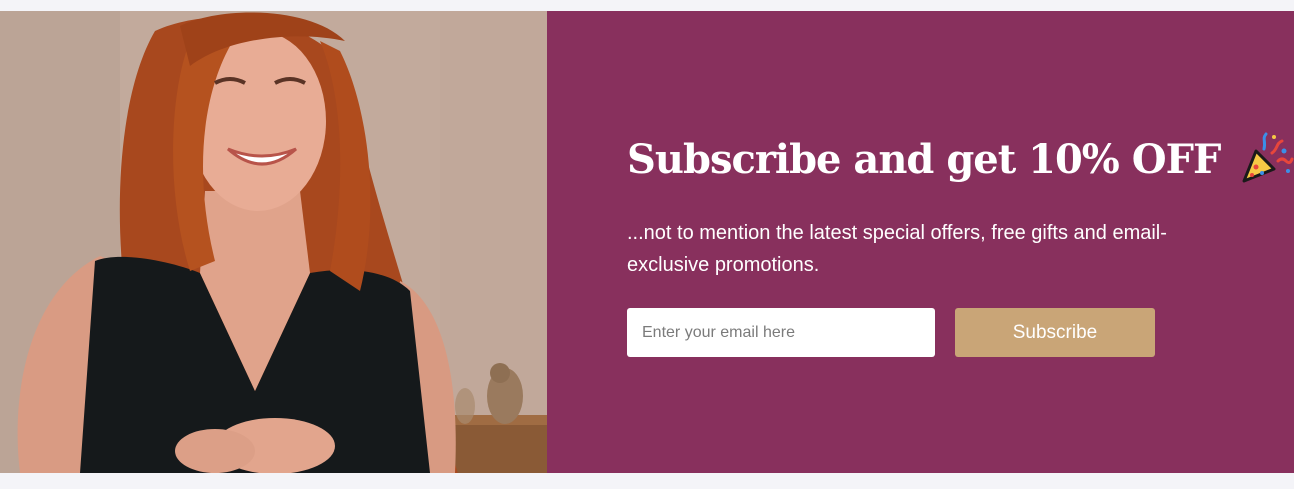 The image size is (1294, 489). Describe the element at coordinates (924, 159) in the screenshot. I see `headline: Subscribe and get 10% OFF` at that location.